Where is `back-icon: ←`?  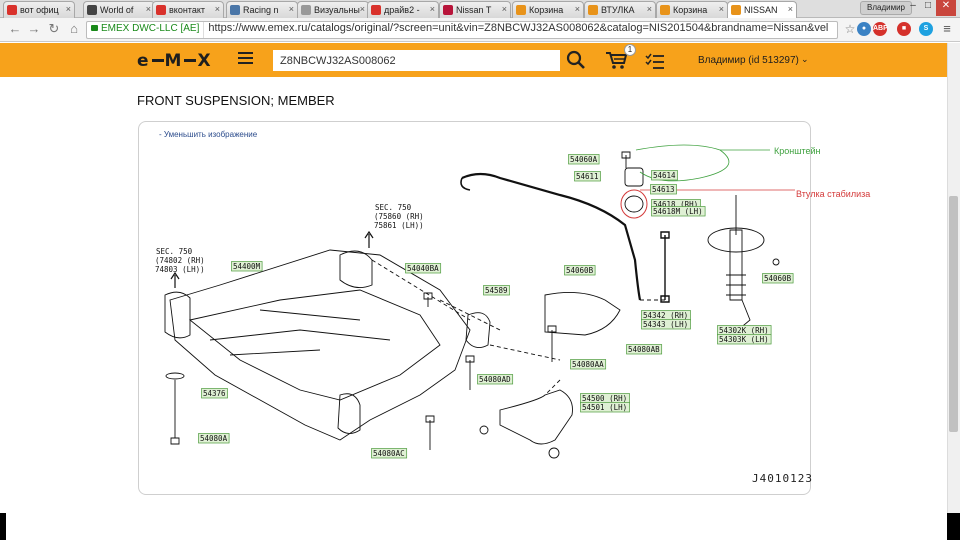 back-icon: ← is located at coordinates (15, 29).